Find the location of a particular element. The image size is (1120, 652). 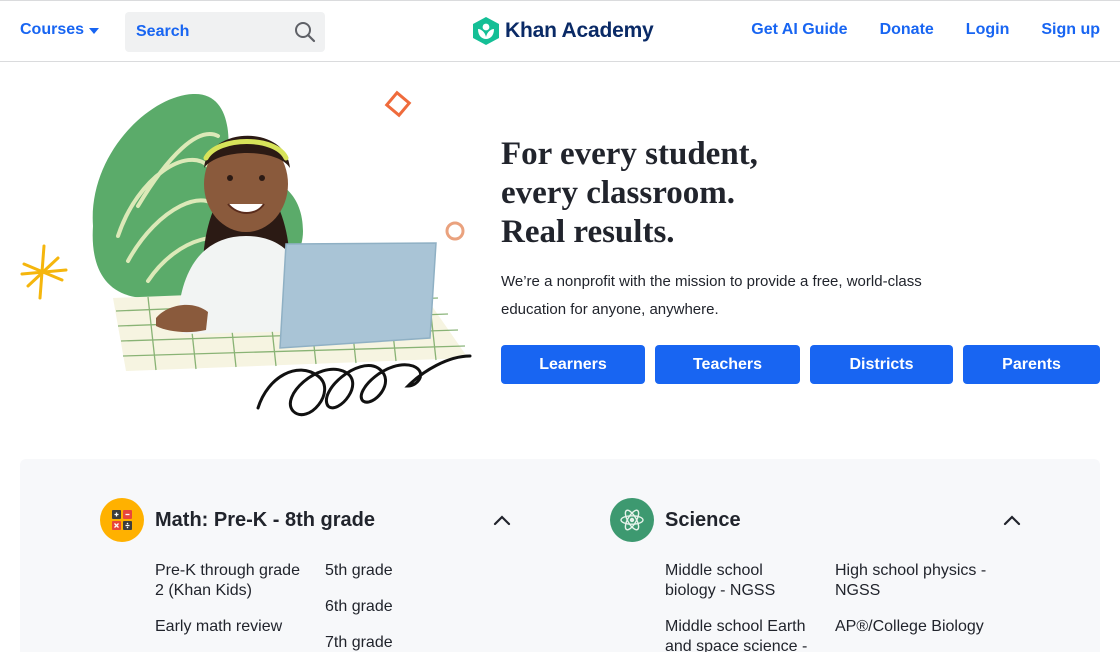

learners-button: Learners is located at coordinates (573, 364).